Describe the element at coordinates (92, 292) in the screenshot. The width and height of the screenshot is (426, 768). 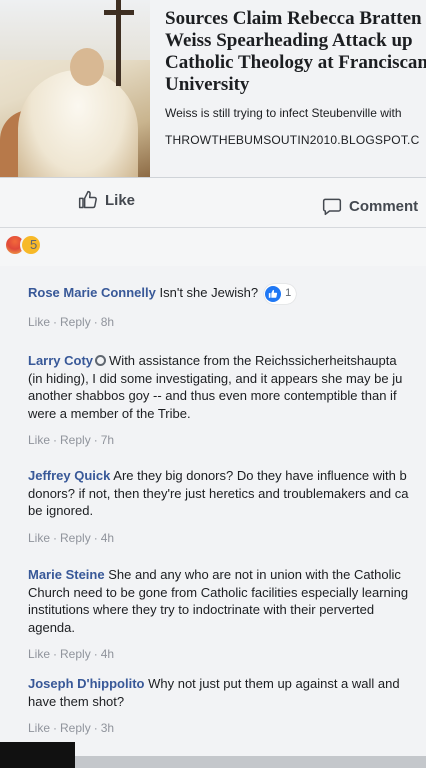
I see `comment-author: Rose Marie Connelly` at that location.